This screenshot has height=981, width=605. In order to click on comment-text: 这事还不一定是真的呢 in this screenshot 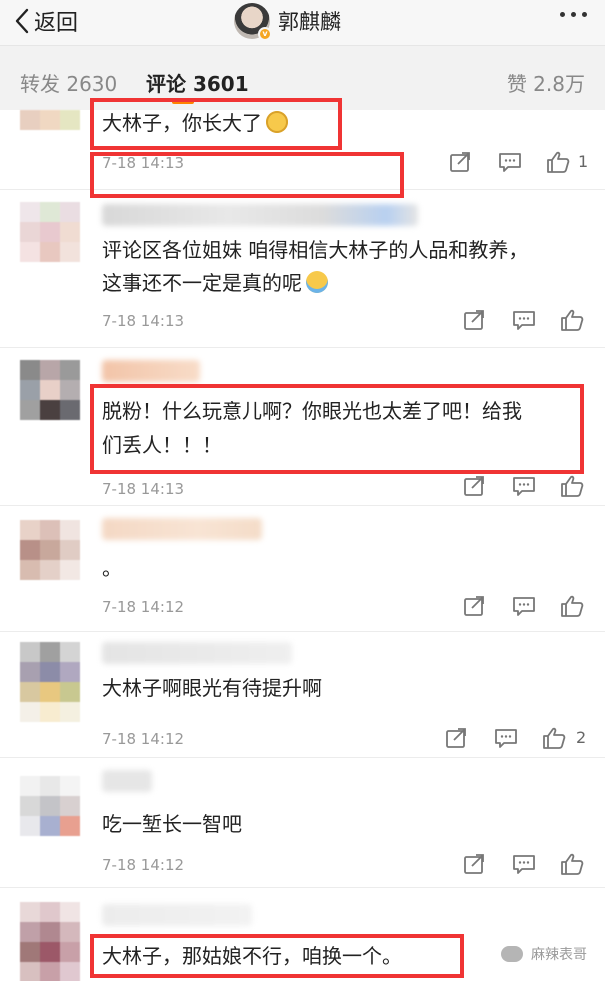, I will do `click(215, 283)`.